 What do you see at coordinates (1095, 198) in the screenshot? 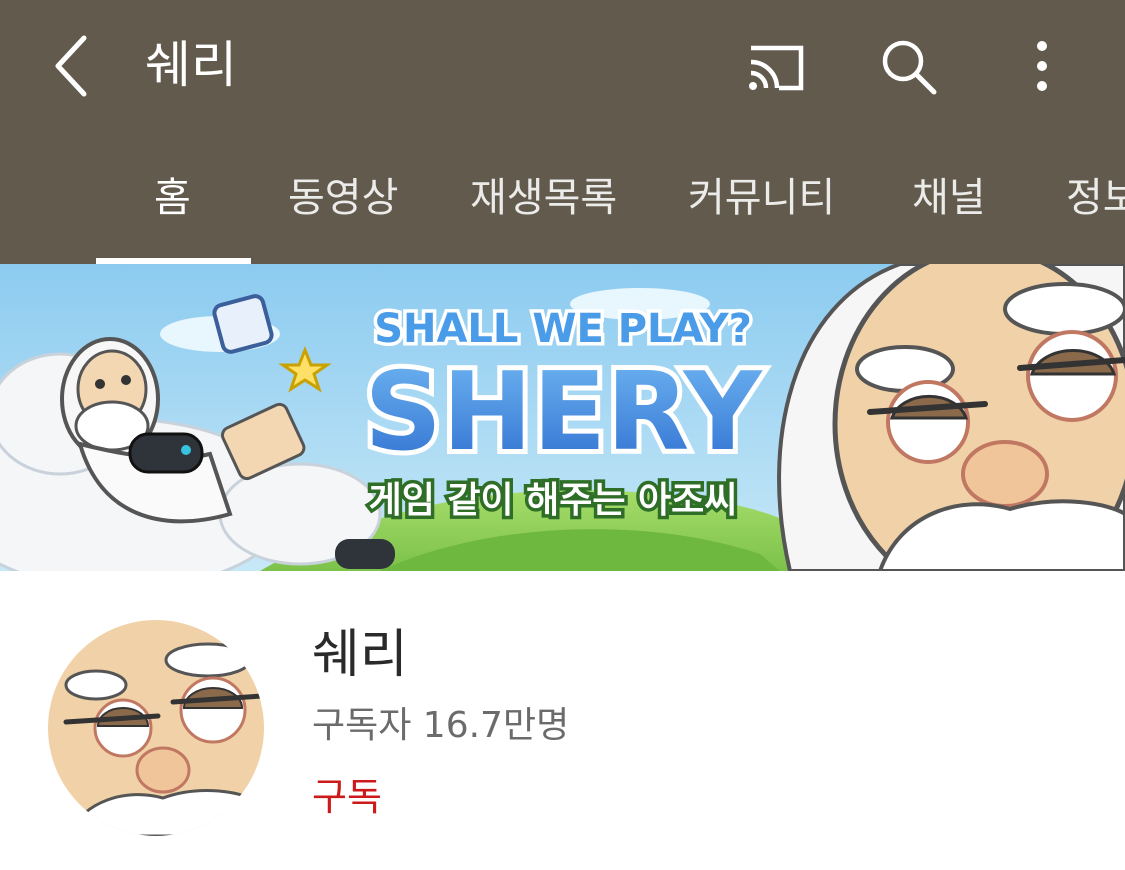
I see `tab-about: 정보` at bounding box center [1095, 198].